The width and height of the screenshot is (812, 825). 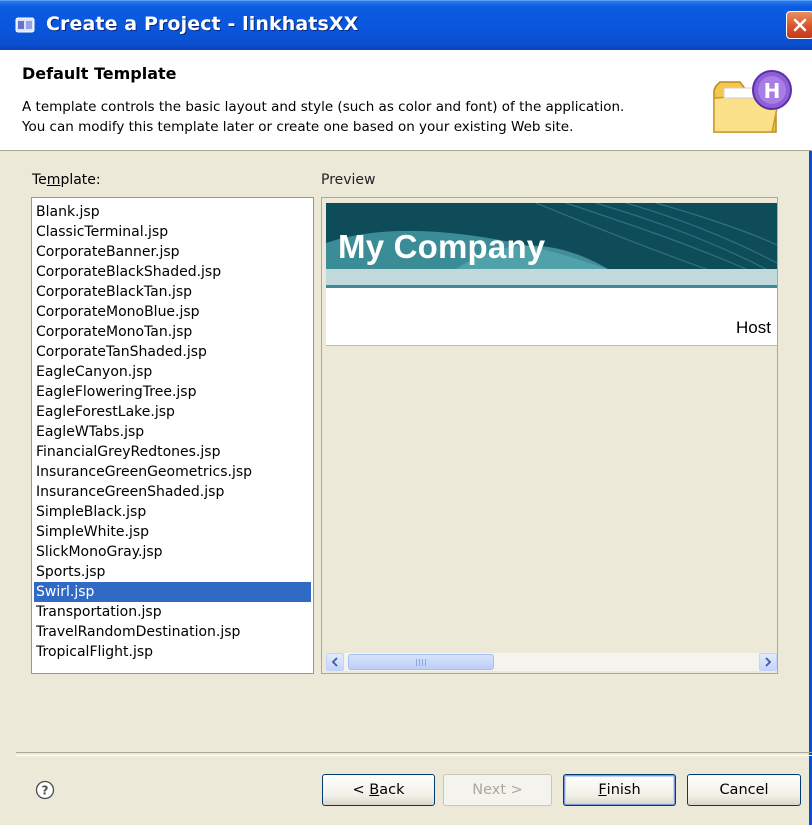 I want to click on close-button, so click(x=799, y=25).